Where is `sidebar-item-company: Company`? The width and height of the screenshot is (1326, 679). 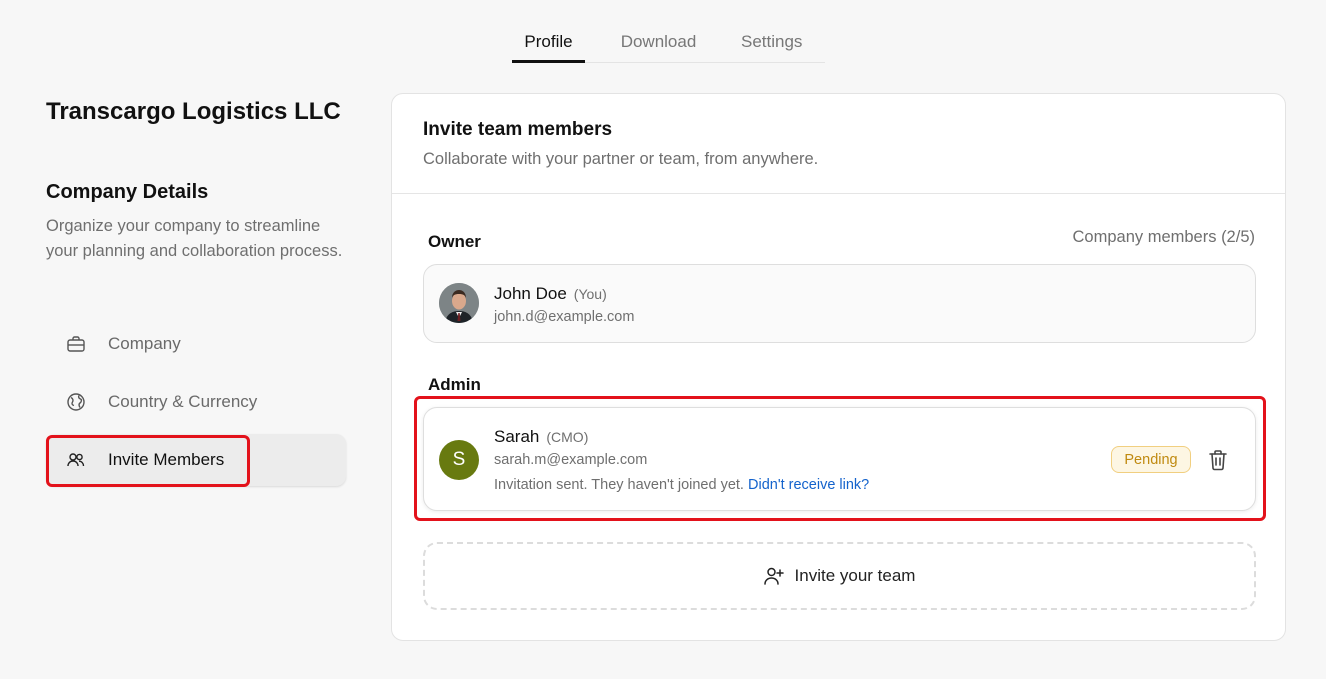
sidebar-item-company: Company is located at coordinates (196, 344).